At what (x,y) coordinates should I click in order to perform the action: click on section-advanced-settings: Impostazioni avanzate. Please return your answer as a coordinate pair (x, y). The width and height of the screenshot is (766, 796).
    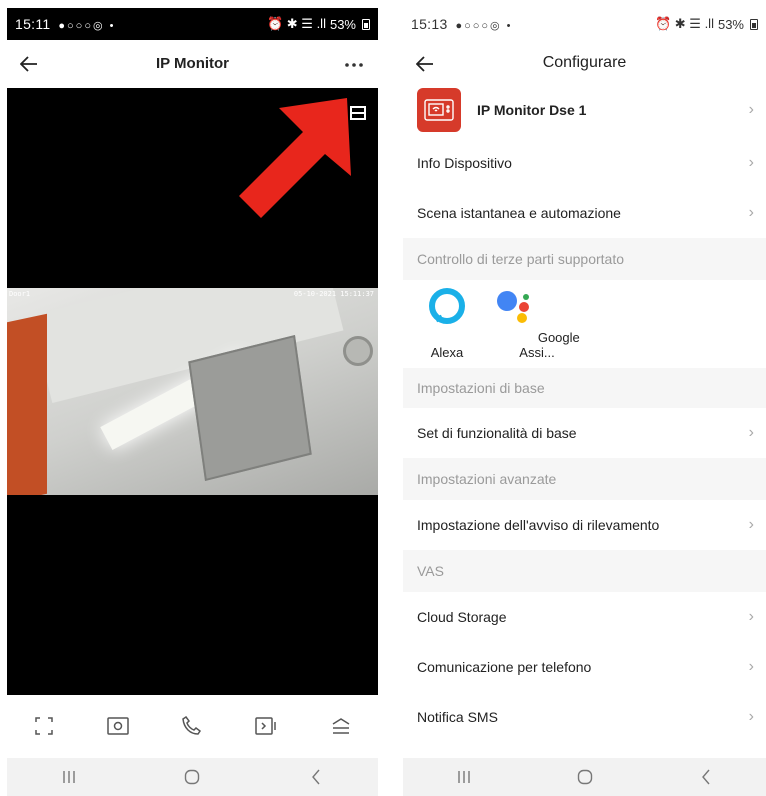
    Looking at the image, I should click on (584, 479).